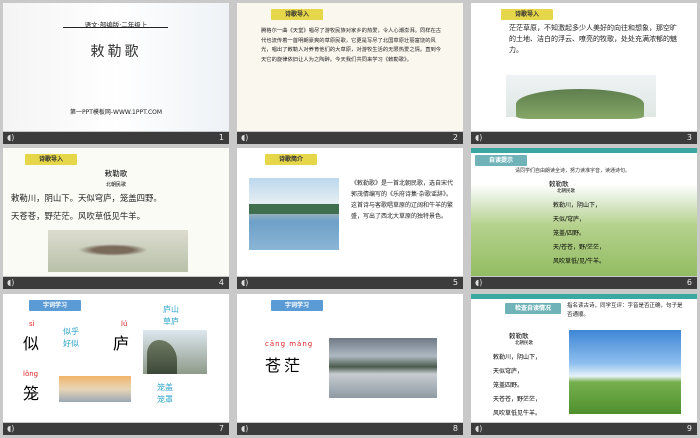  I want to click on lake-image, so click(383, 368).